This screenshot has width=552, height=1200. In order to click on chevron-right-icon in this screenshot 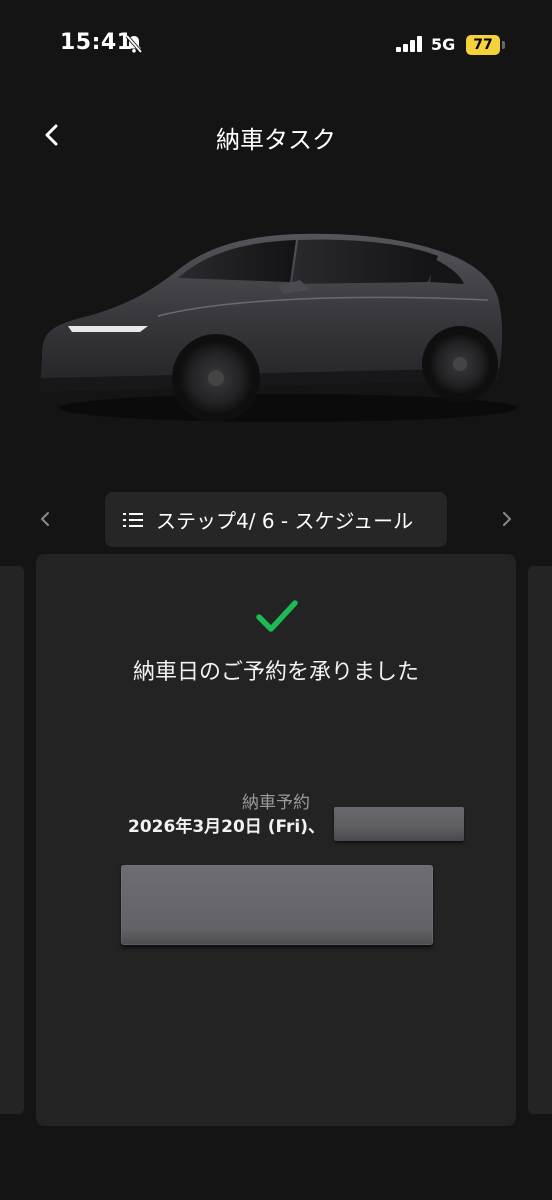, I will do `click(507, 519)`.